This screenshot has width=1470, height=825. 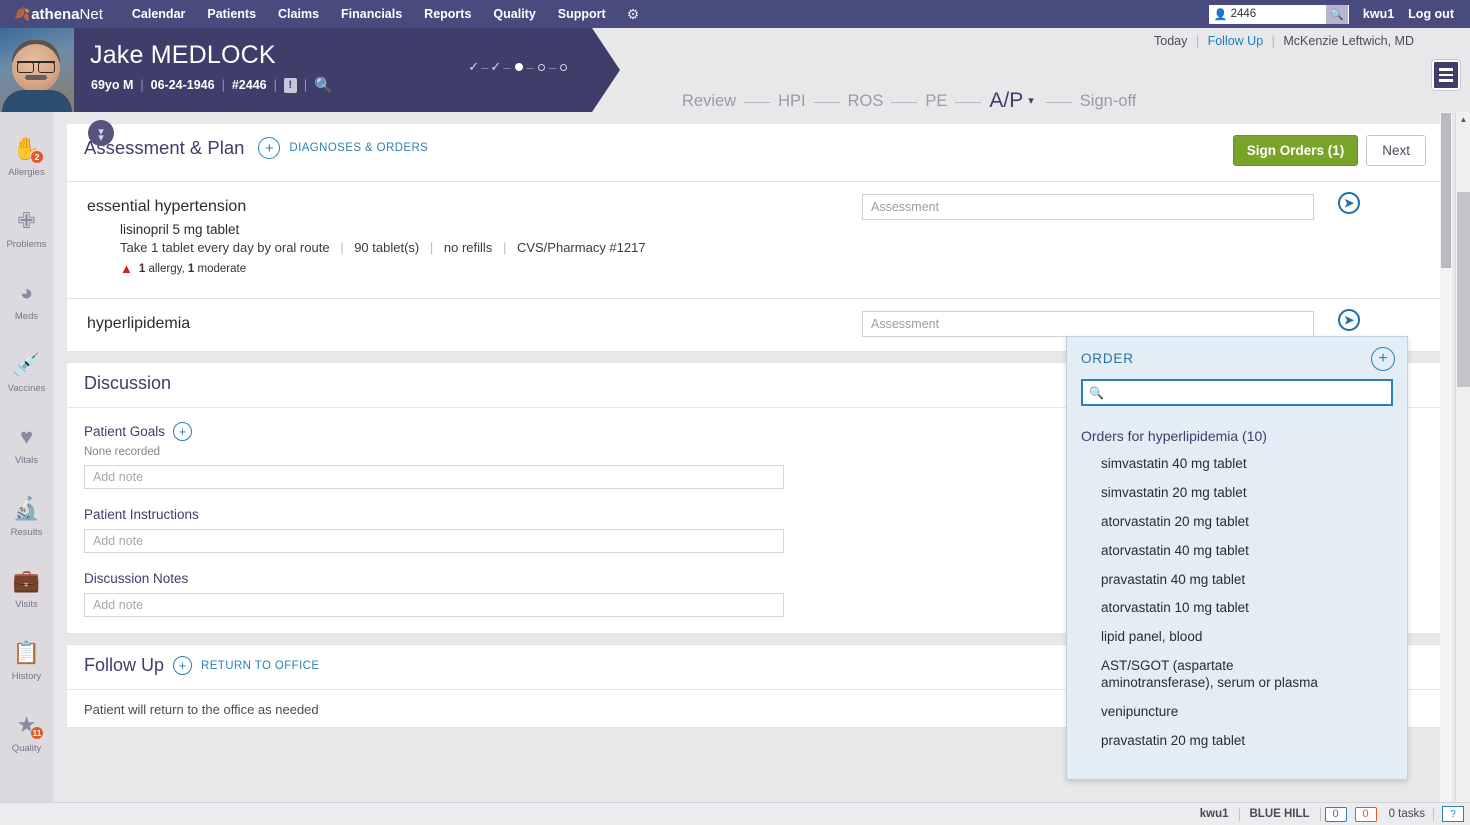 What do you see at coordinates (22, 13) in the screenshot?
I see `leaf-icon: 🍂` at bounding box center [22, 13].